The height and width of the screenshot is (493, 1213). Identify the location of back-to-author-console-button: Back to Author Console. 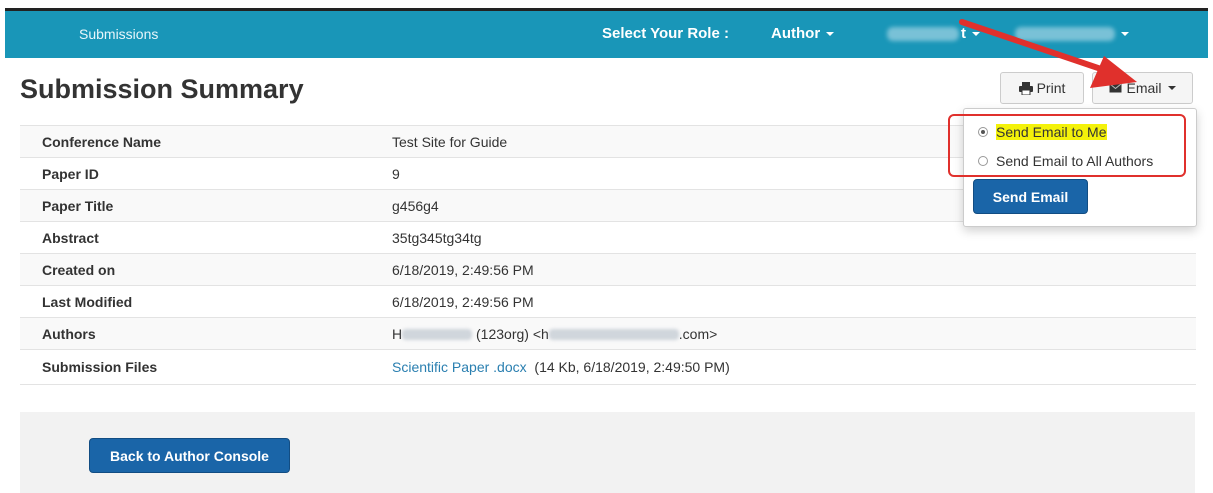
(189, 455).